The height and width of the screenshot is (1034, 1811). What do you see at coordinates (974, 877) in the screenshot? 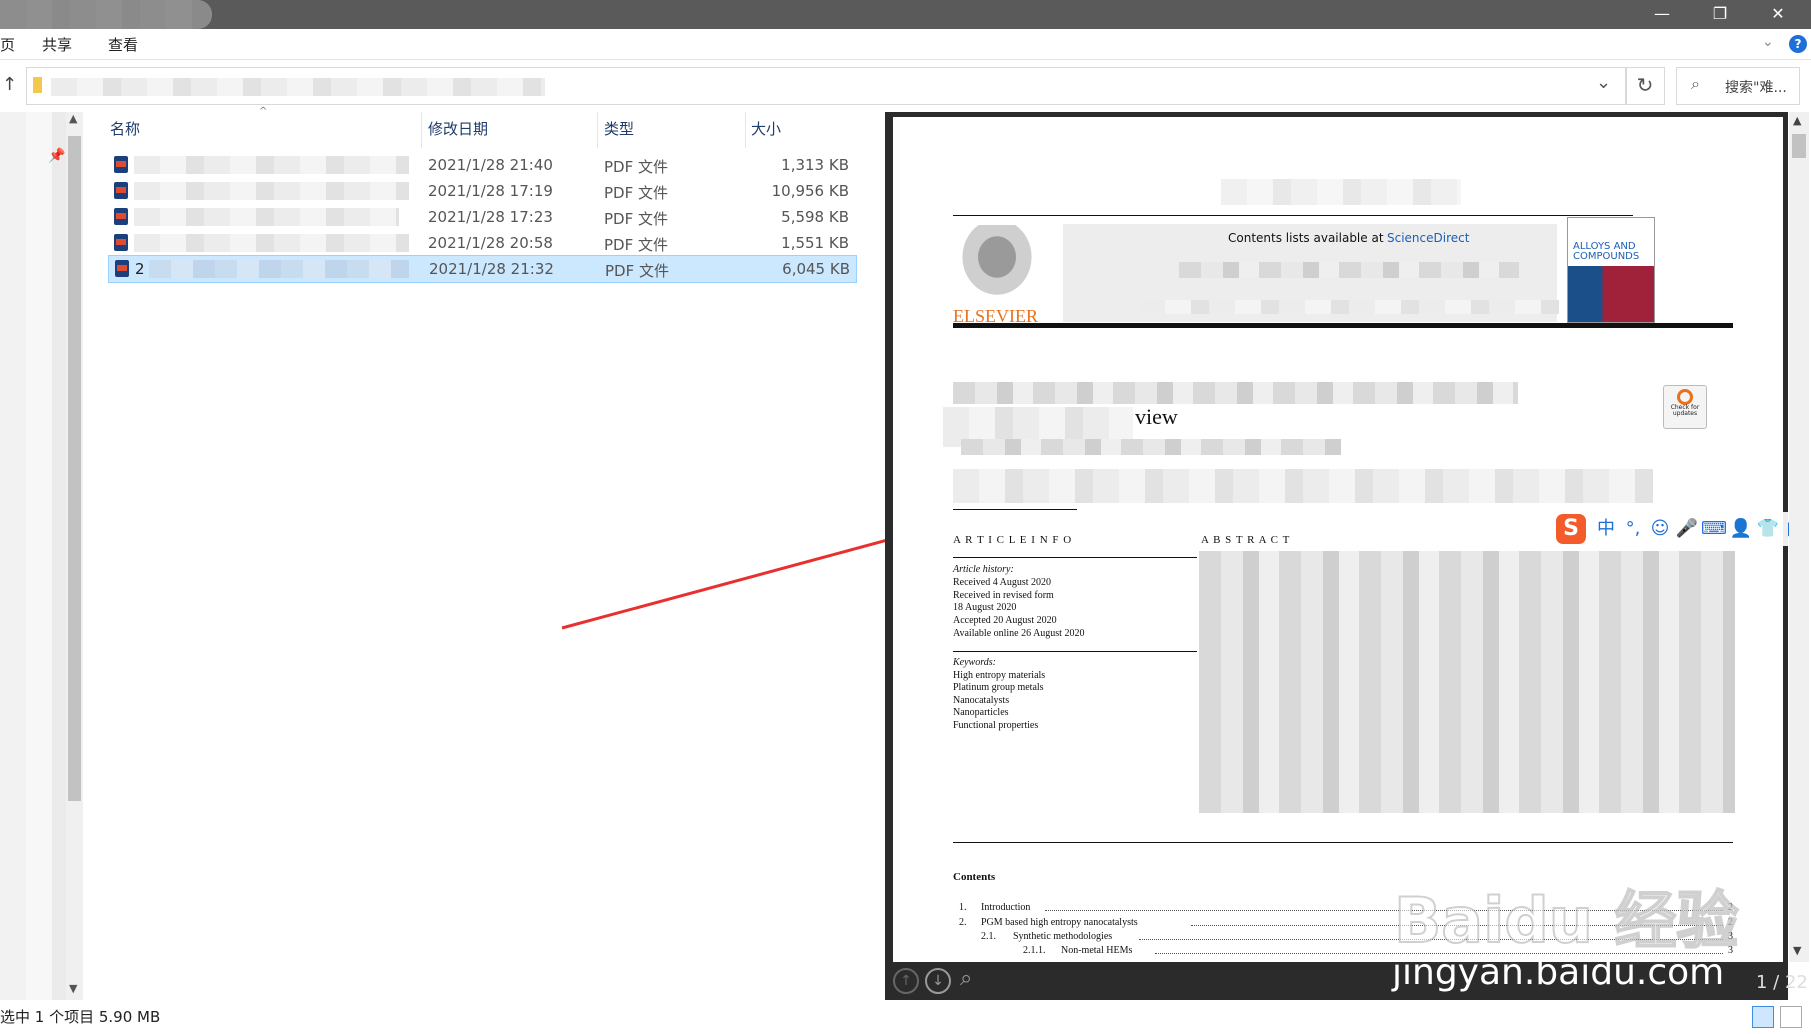
I see `contents-heading: Contents` at bounding box center [974, 877].